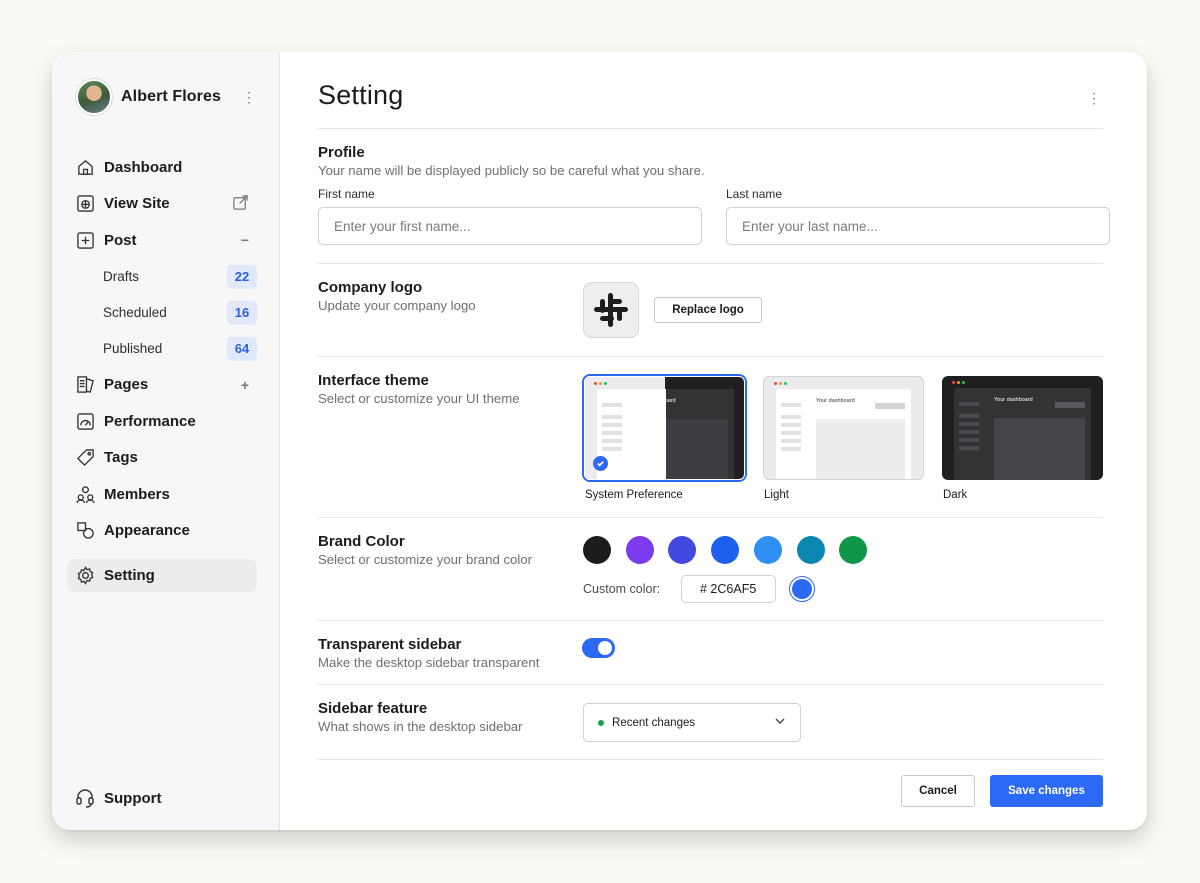 The image size is (1200, 883). What do you see at coordinates (129, 575) in the screenshot?
I see `sidebar-item-label: Setting` at bounding box center [129, 575].